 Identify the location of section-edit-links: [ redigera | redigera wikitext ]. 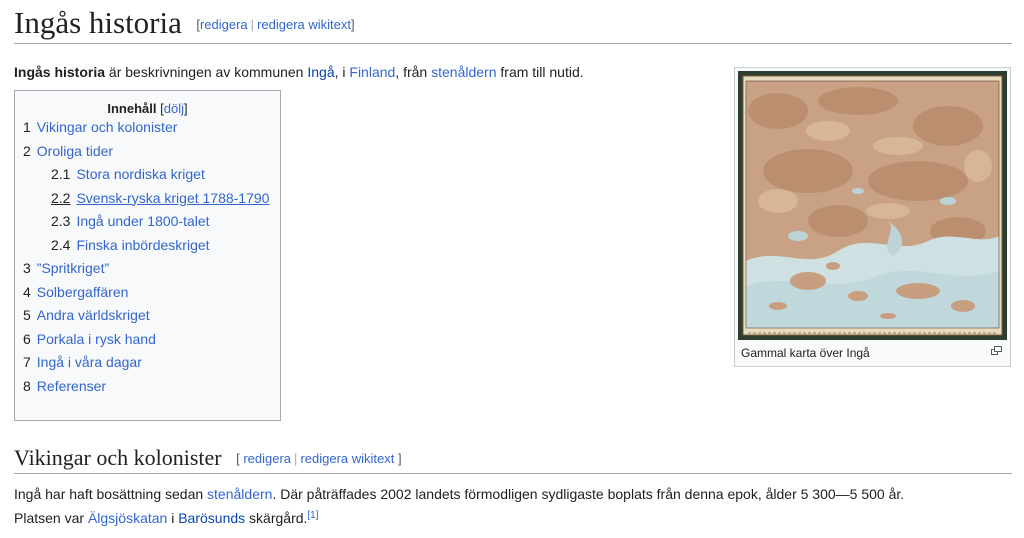
(319, 458).